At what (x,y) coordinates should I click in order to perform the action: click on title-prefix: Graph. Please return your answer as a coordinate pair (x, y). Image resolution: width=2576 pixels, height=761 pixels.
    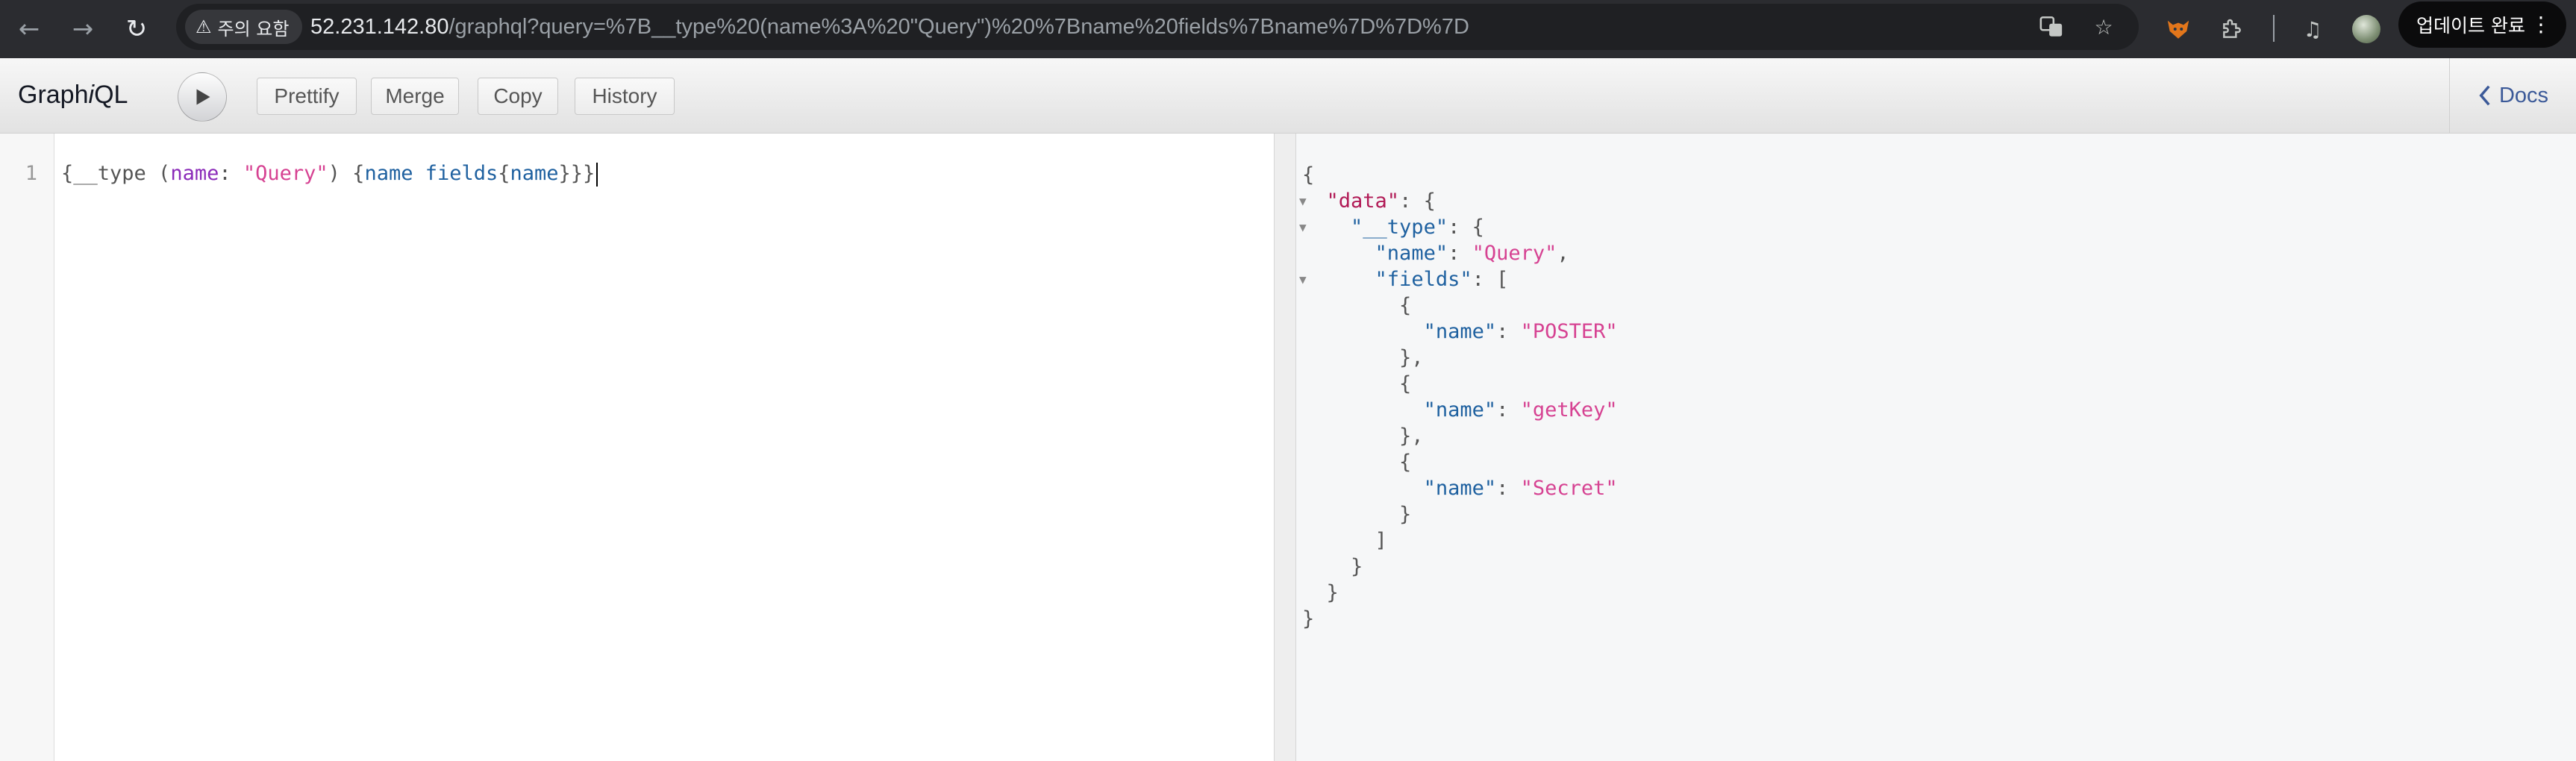
    Looking at the image, I should click on (53, 95).